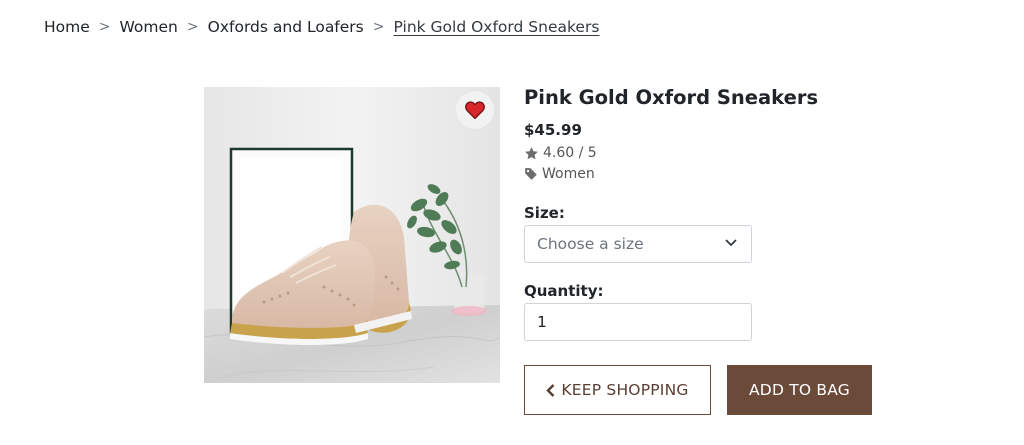 This screenshot has width=1024, height=445. I want to click on product-title: Pink Gold Oxford Sneakers, so click(671, 97).